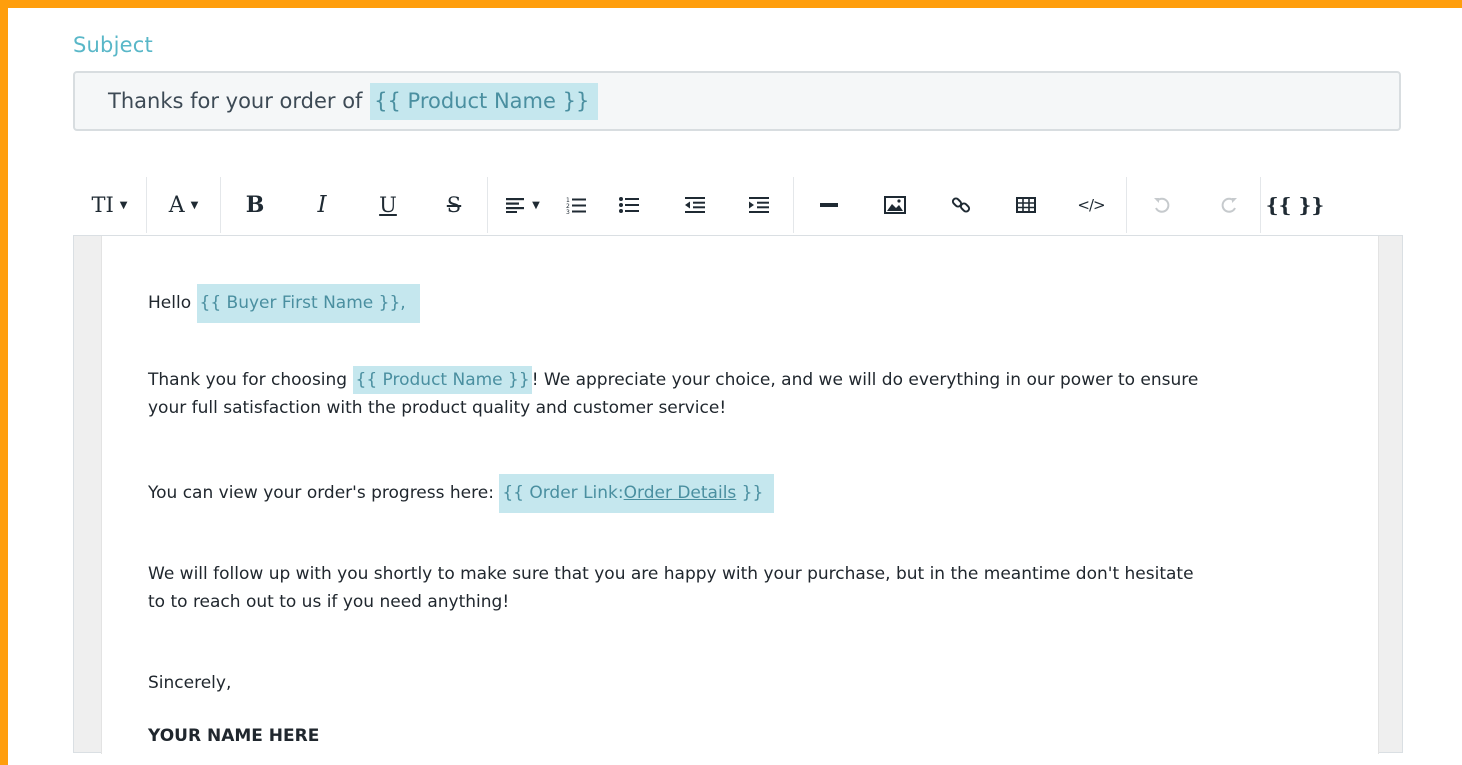 Image resolution: width=1462 pixels, height=765 pixels. I want to click on bullet-list-icon, so click(629, 205).